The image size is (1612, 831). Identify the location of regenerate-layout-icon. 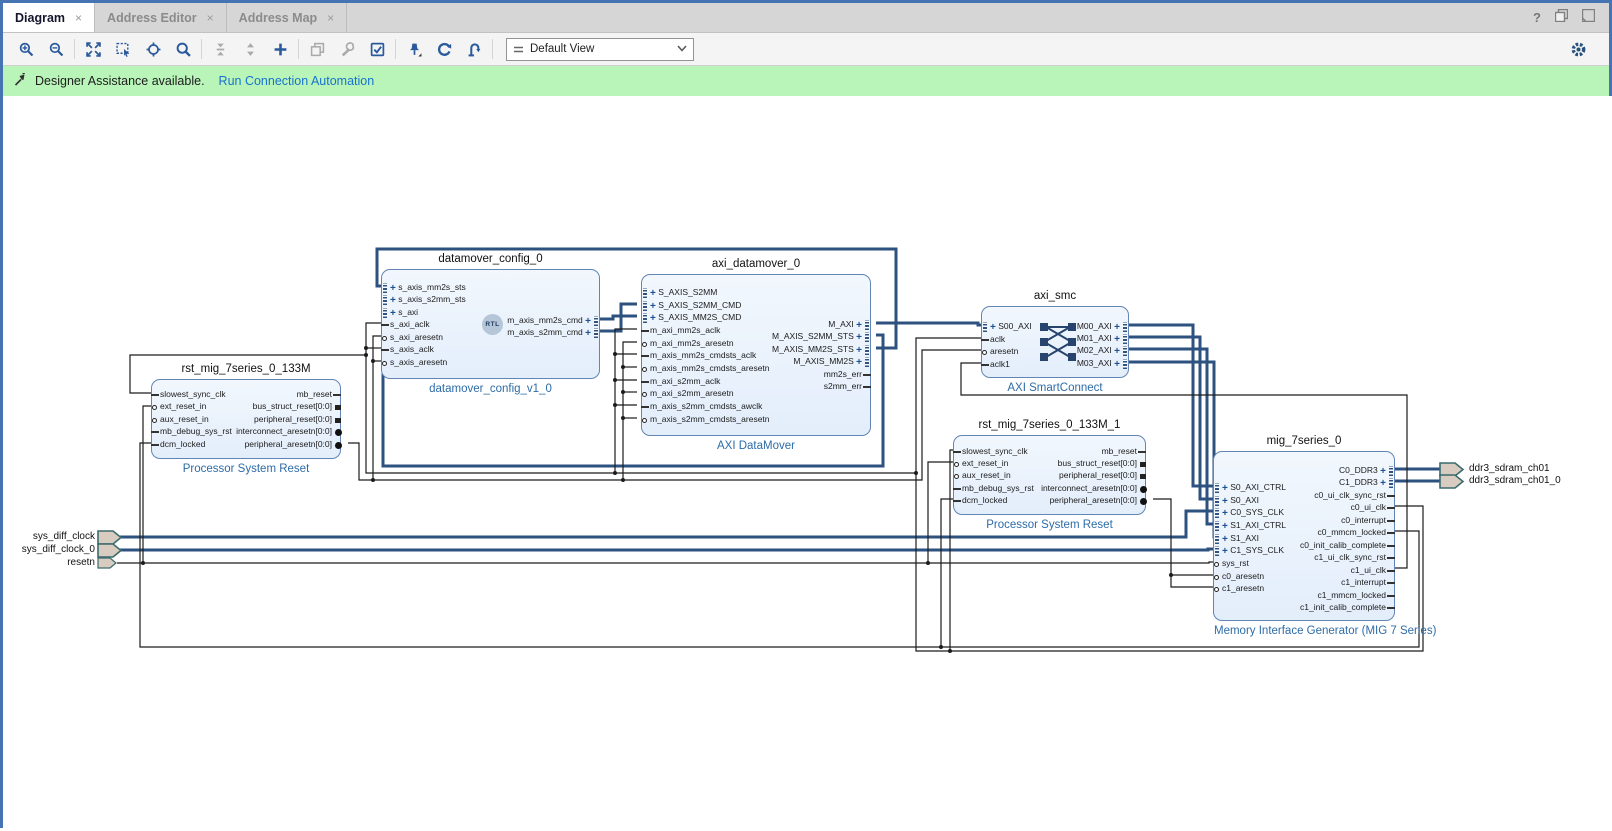
(444, 49).